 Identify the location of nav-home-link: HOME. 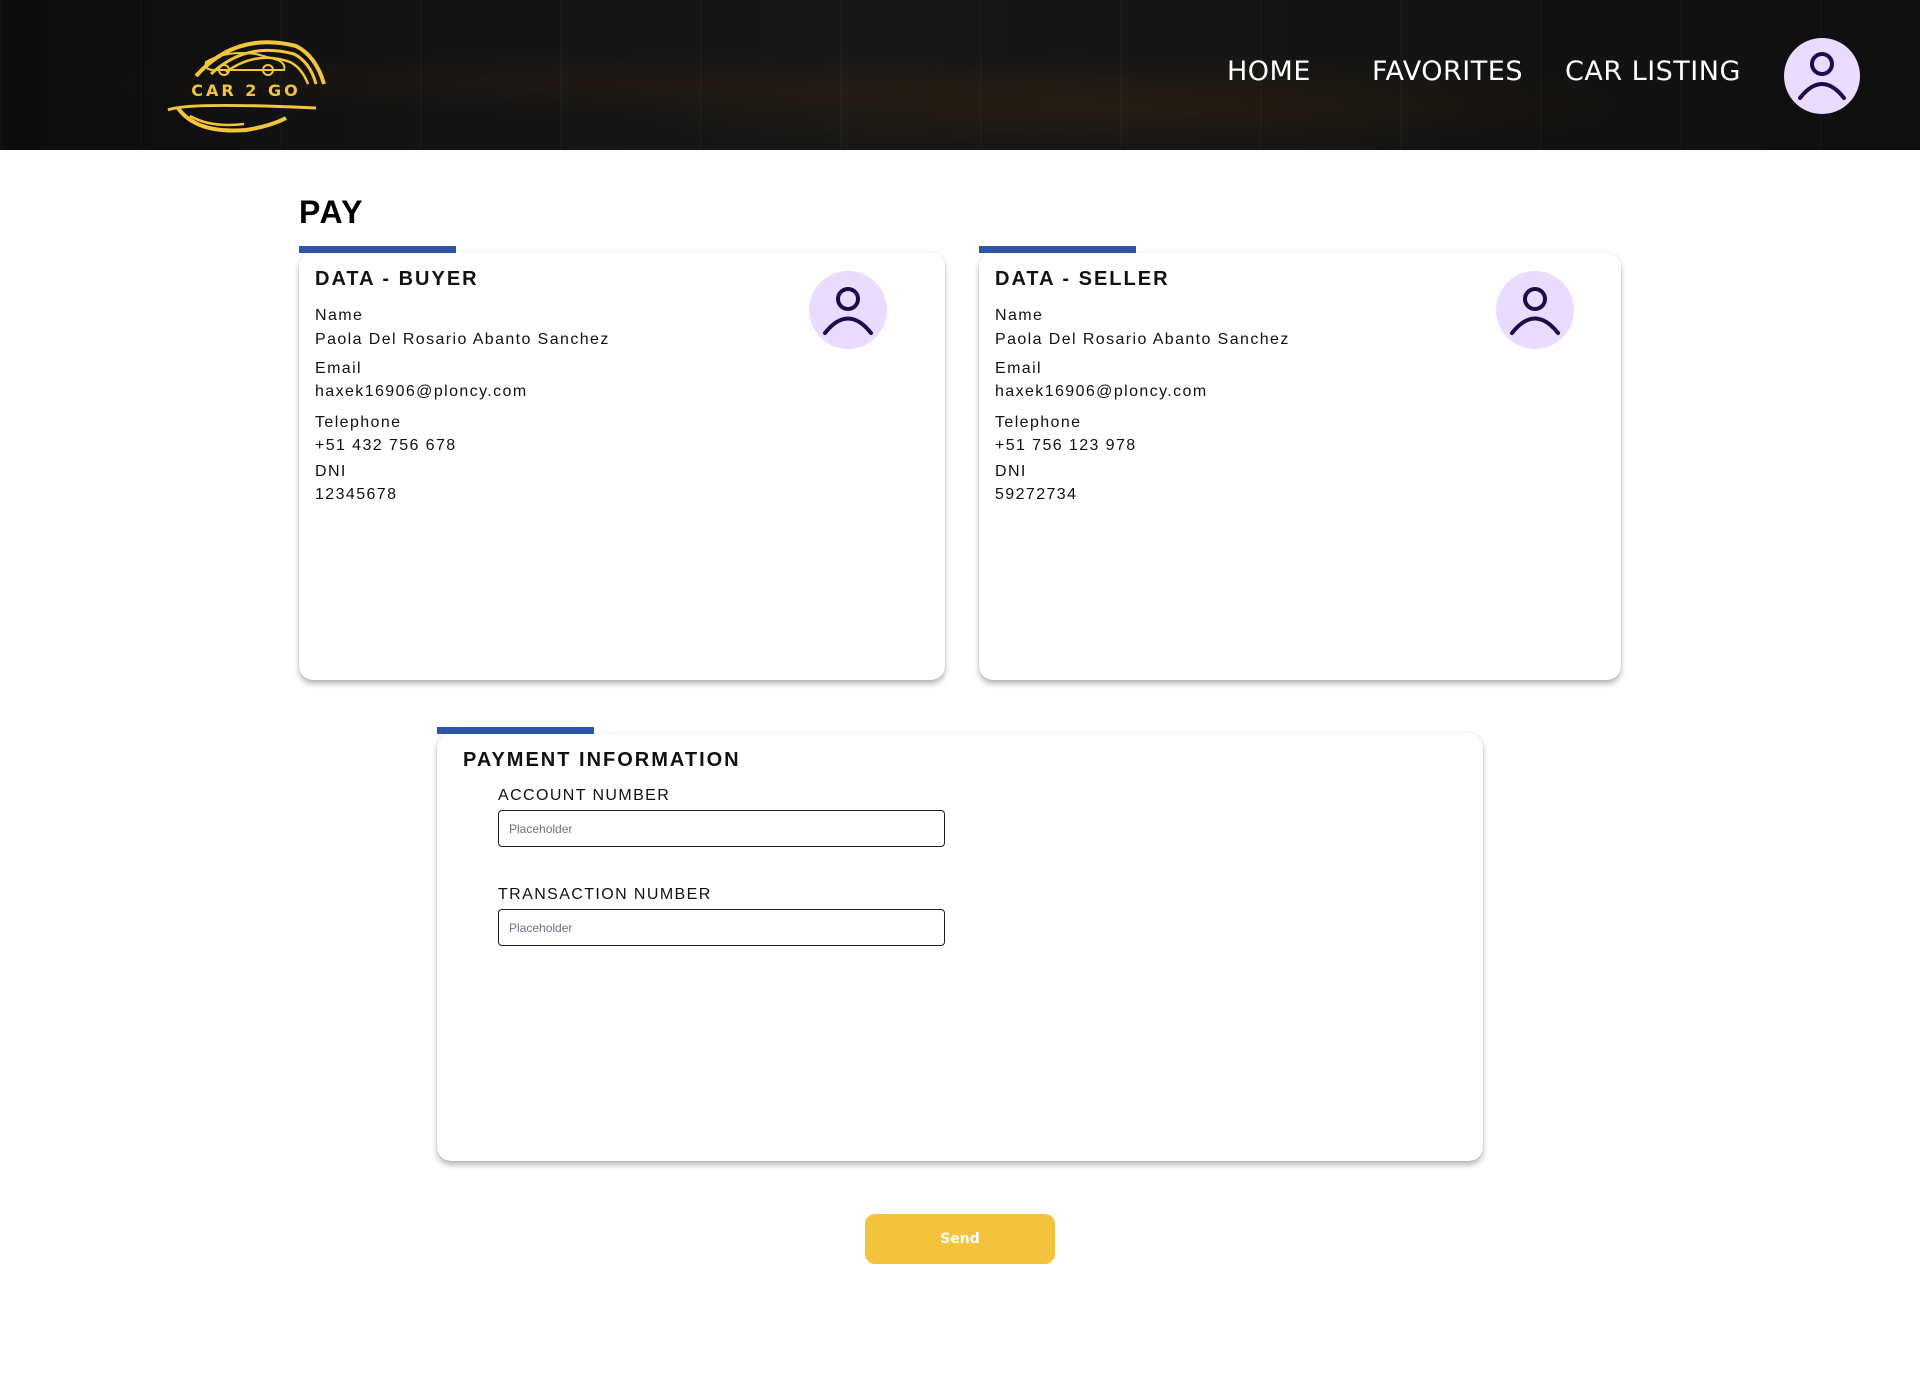
(1269, 71).